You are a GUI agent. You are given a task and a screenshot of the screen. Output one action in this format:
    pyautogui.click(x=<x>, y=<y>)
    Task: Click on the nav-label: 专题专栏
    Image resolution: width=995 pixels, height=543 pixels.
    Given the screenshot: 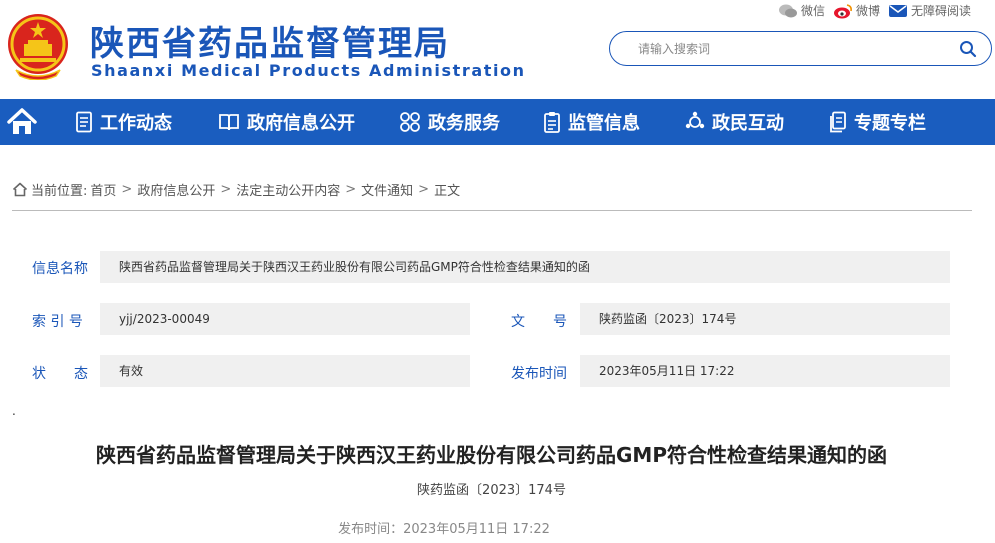 What is the action you would take?
    pyautogui.click(x=890, y=123)
    